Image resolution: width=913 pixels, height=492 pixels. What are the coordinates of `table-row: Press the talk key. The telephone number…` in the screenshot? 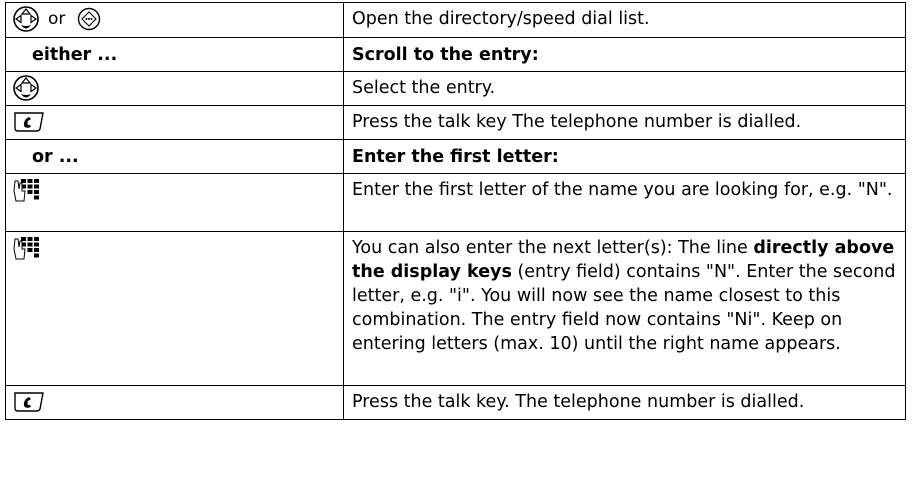 It's located at (455, 402).